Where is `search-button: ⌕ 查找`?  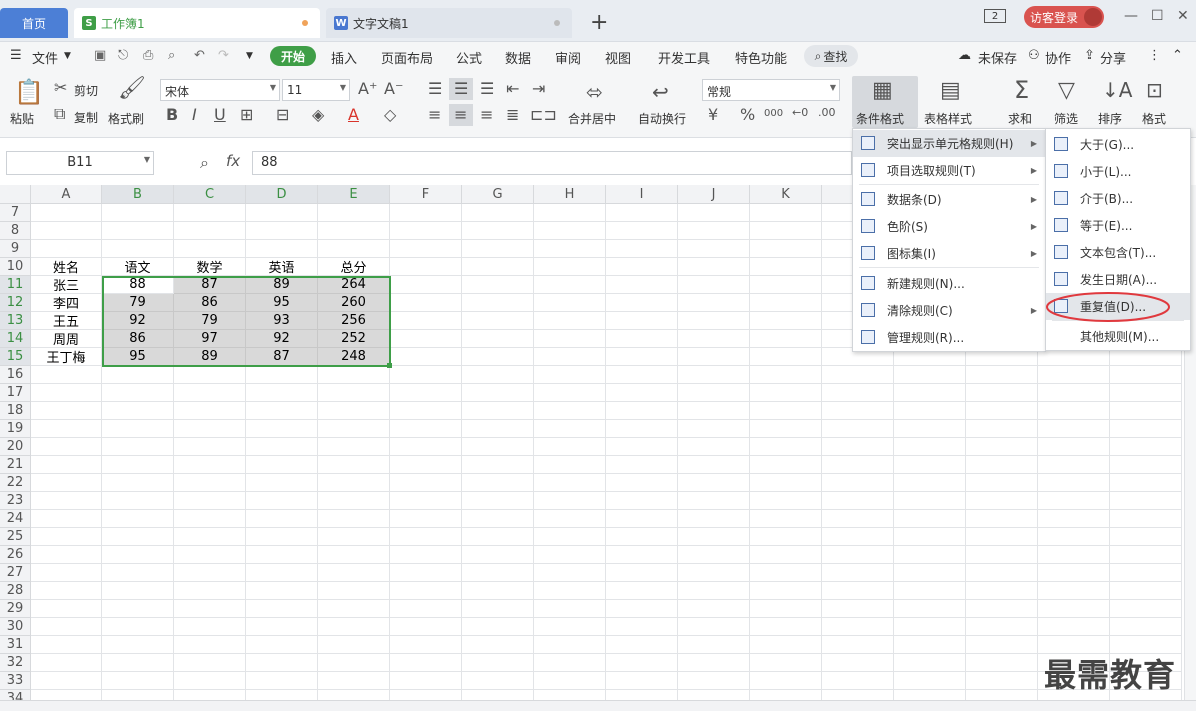 search-button: ⌕ 查找 is located at coordinates (831, 56).